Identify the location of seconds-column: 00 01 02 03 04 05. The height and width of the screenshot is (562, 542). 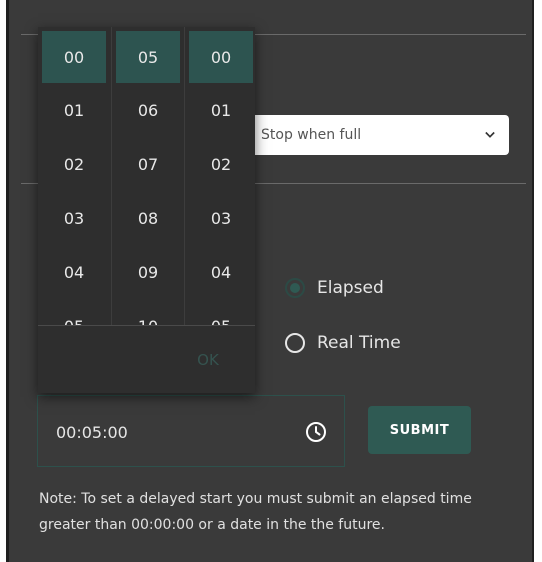
(219, 176).